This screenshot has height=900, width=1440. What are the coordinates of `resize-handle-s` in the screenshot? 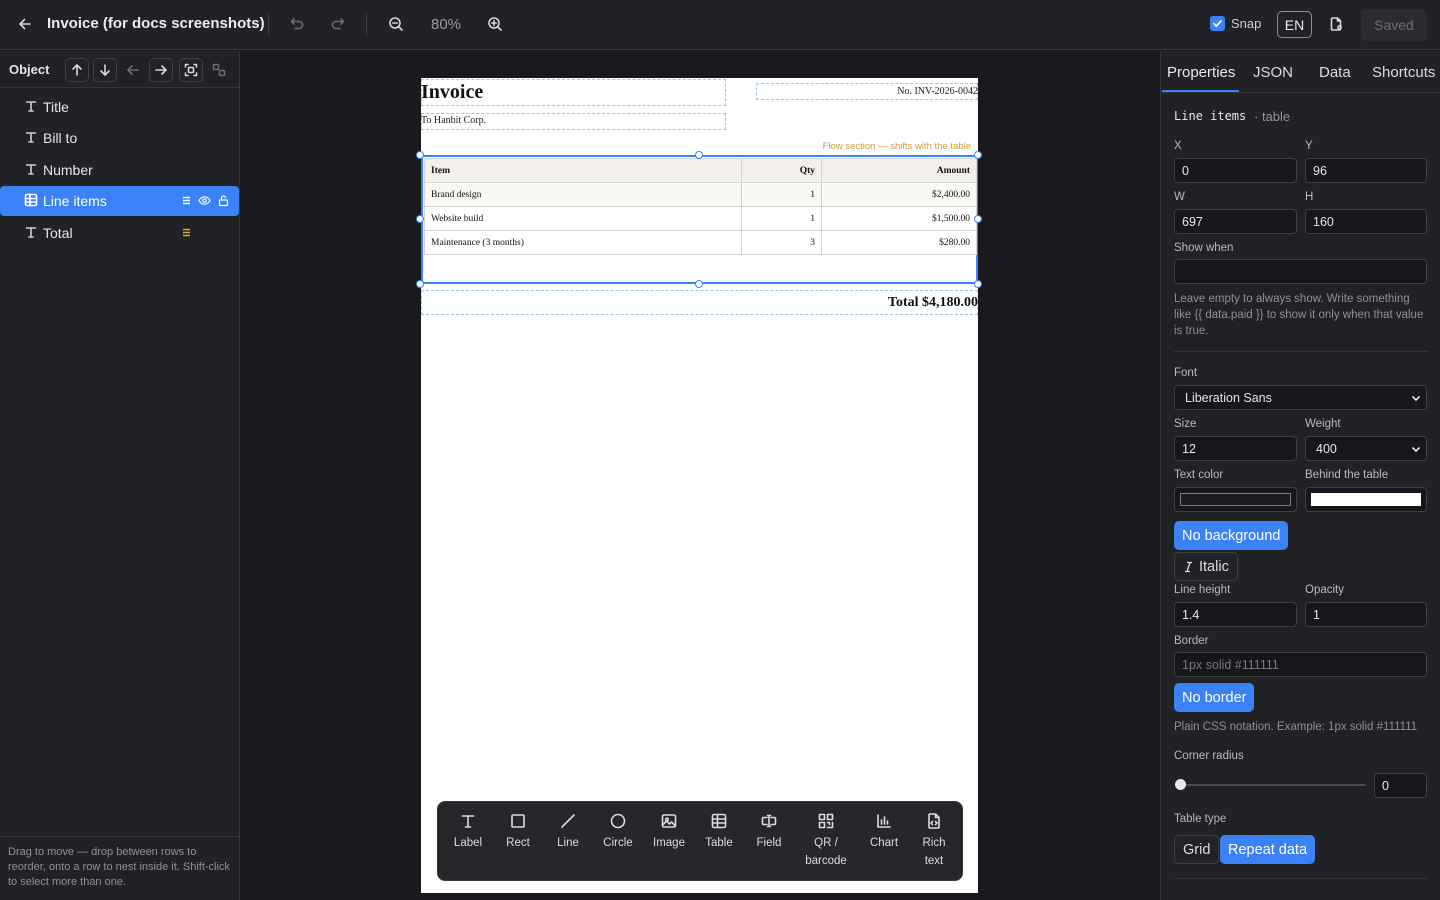 It's located at (699, 284).